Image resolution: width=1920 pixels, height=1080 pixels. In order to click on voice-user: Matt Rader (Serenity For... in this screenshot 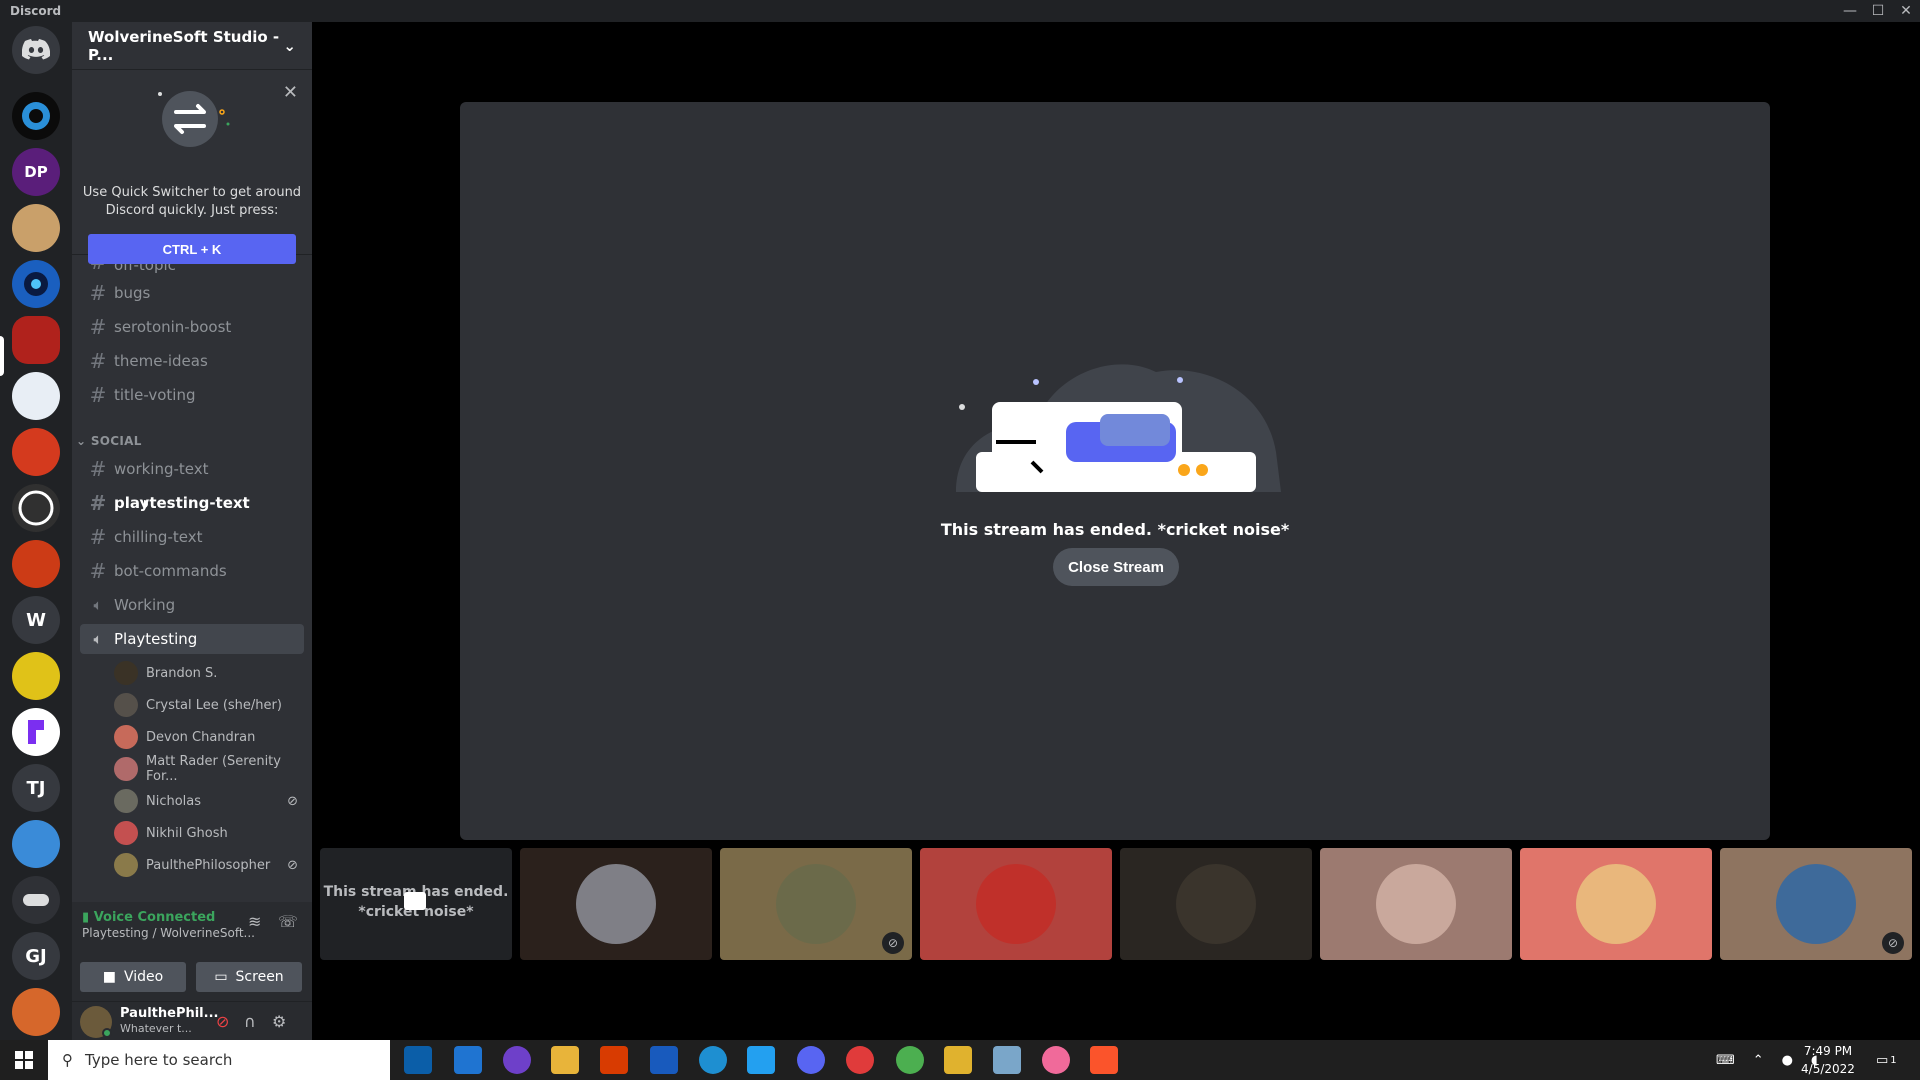, I will do `click(209, 769)`.